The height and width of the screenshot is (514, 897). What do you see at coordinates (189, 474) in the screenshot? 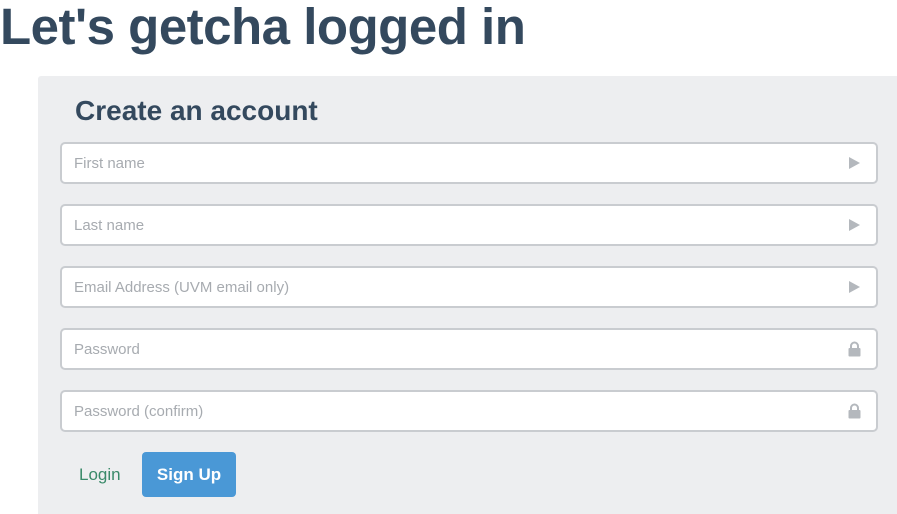
I see `sign-up-button: Sign Up` at bounding box center [189, 474].